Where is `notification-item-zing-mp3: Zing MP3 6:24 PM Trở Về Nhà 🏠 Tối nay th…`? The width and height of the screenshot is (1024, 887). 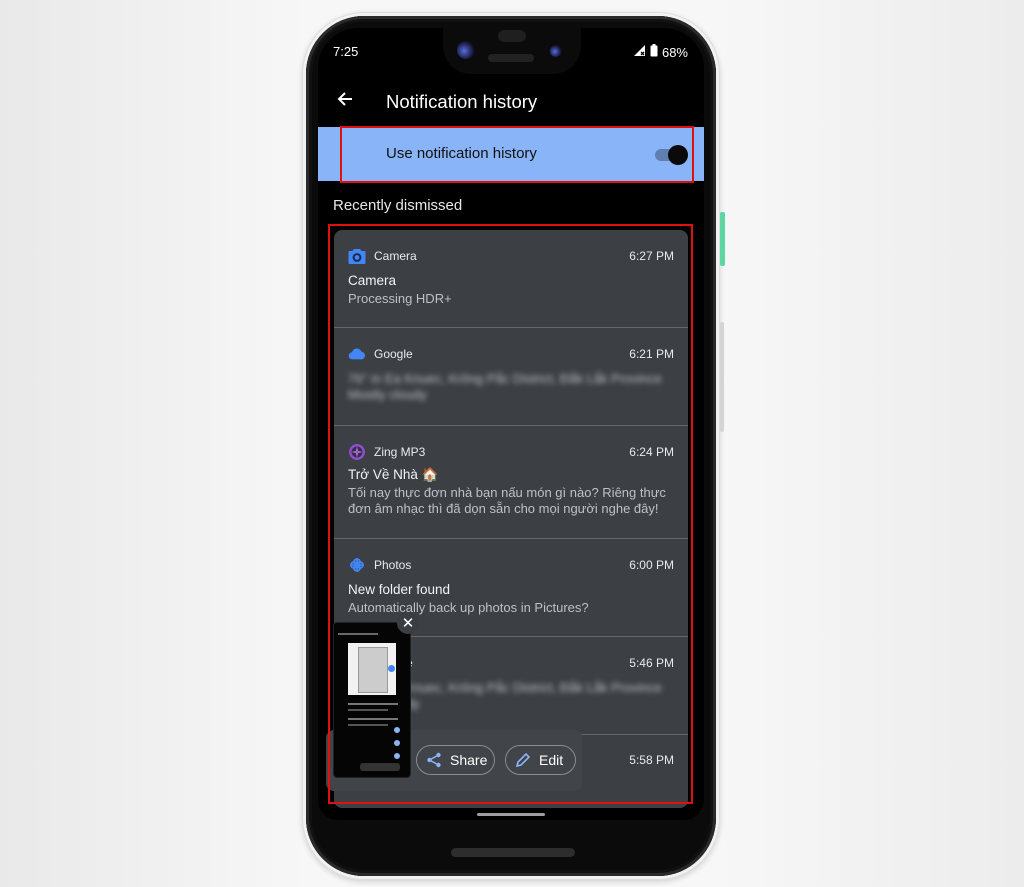 notification-item-zing-mp3: Zing MP3 6:24 PM Trở Về Nhà 🏠 Tối nay th… is located at coordinates (511, 482).